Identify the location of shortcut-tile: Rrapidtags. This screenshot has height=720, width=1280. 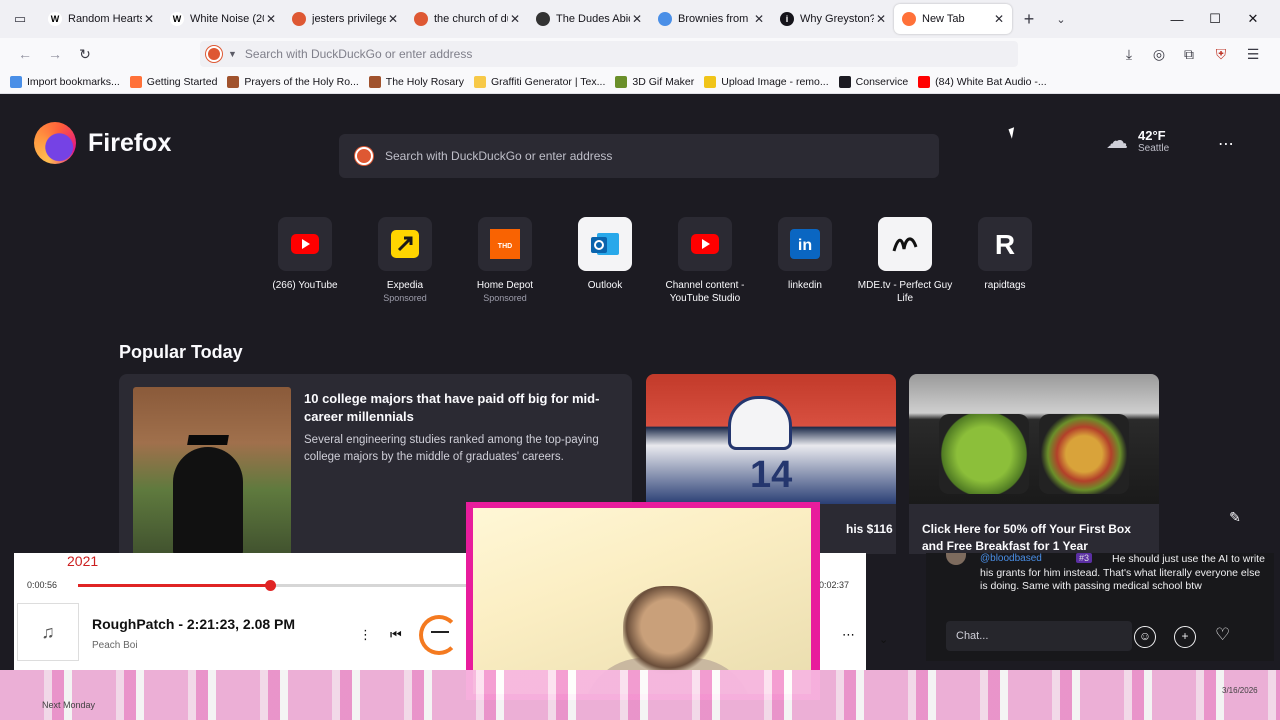
(1005, 261).